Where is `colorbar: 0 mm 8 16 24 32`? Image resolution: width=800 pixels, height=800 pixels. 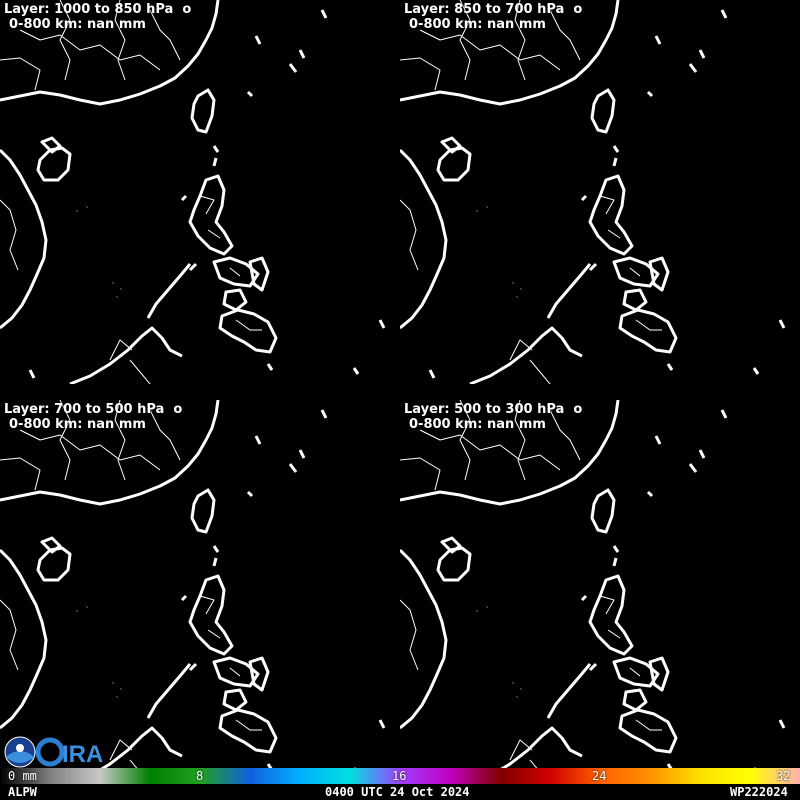
colorbar: 0 mm 8 16 24 32 is located at coordinates (400, 776).